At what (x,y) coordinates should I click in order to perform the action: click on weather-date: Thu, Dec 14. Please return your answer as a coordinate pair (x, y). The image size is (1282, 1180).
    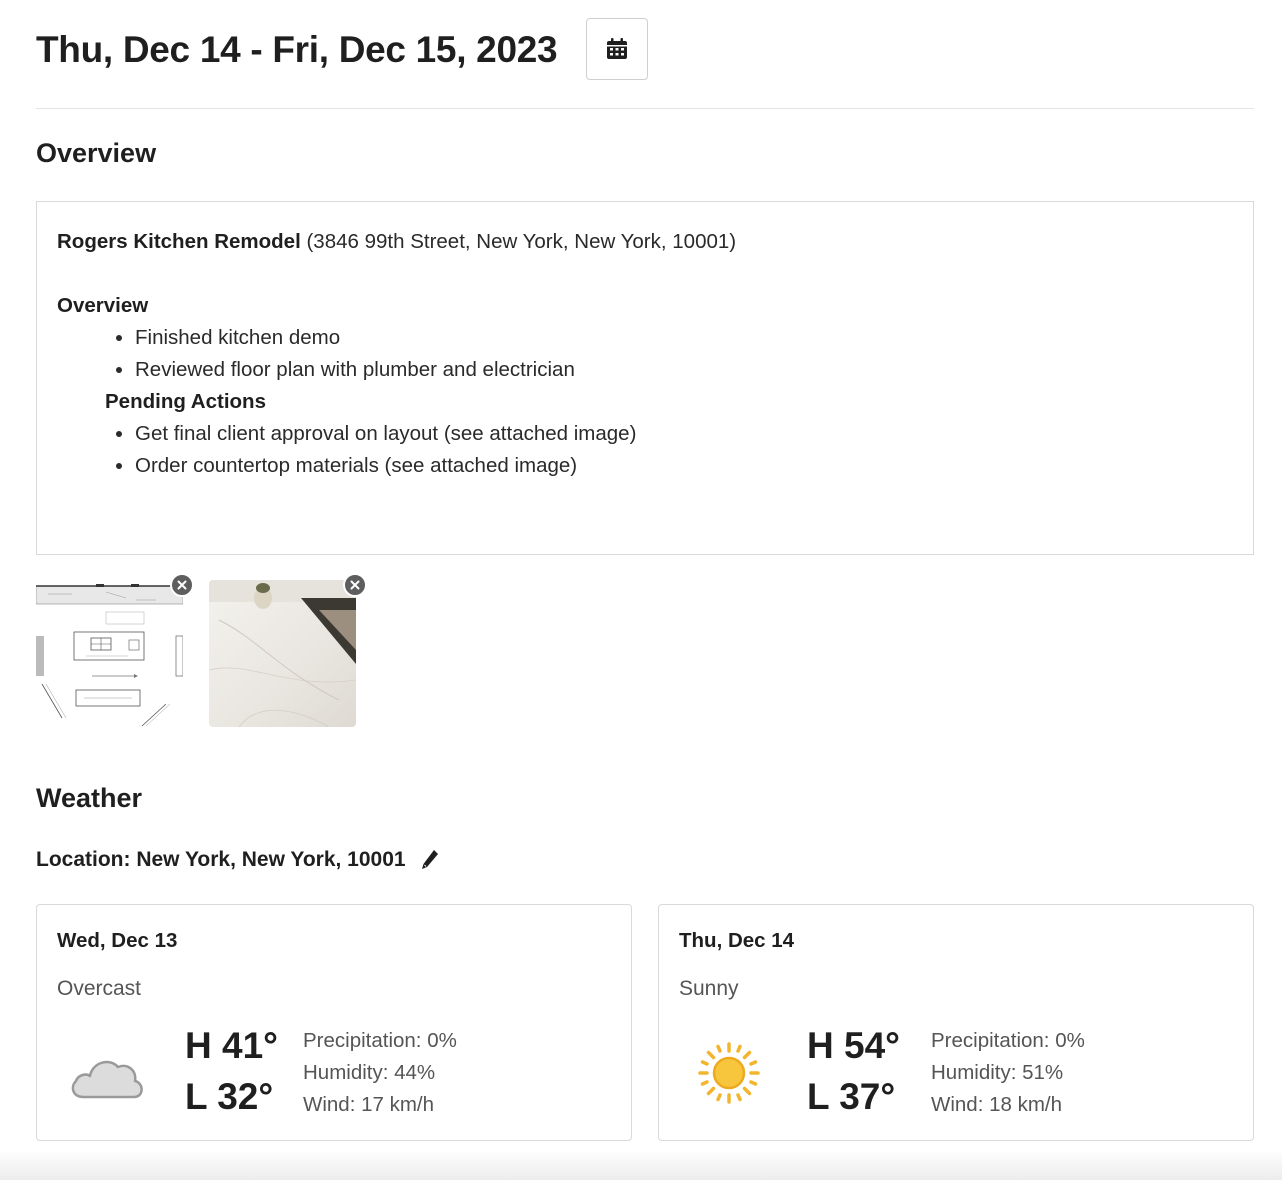
    Looking at the image, I should click on (737, 940).